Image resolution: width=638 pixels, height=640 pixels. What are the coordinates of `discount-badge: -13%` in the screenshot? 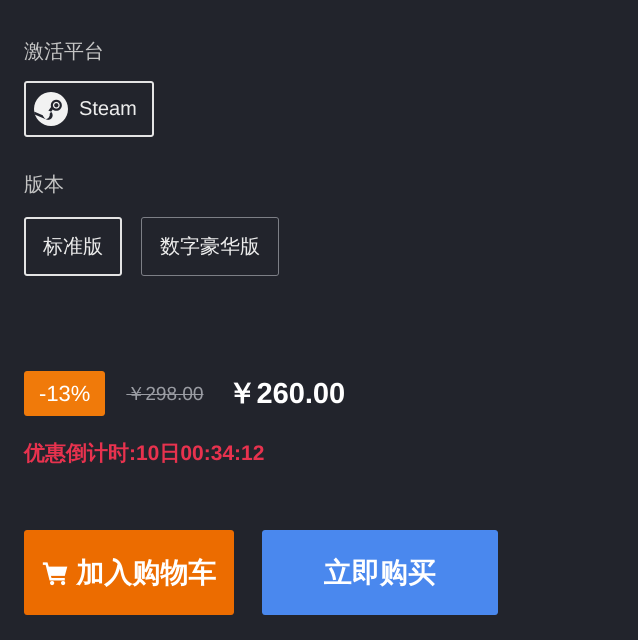 It's located at (65, 393).